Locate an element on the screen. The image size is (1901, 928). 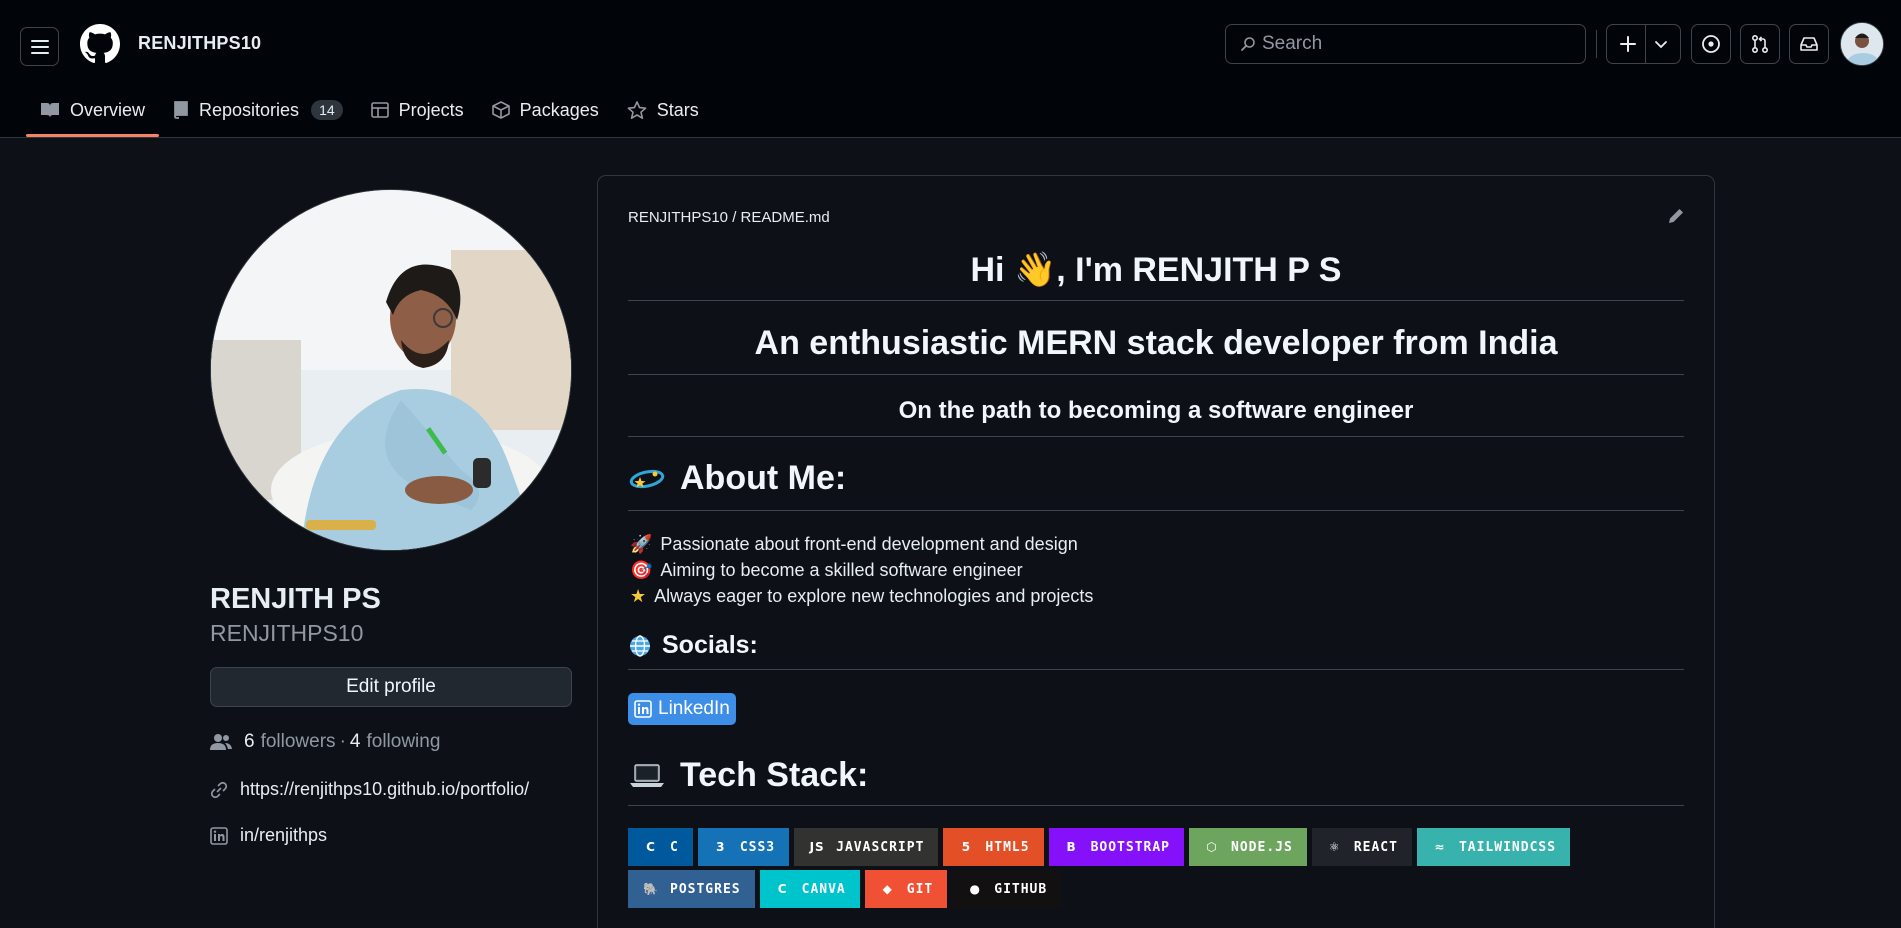
c-icon: C is located at coordinates (651, 847).